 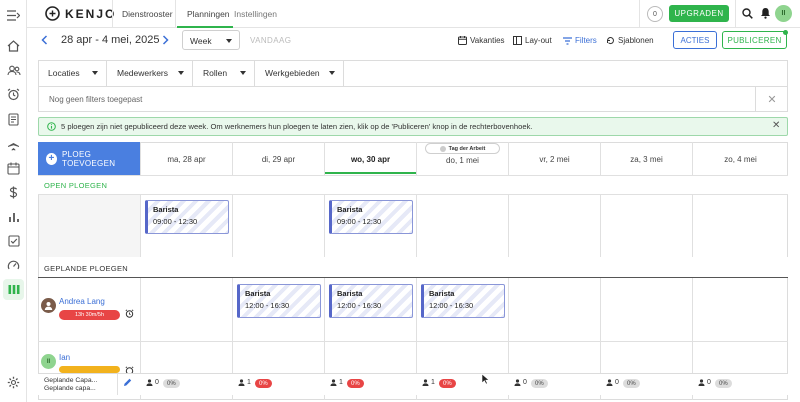 What do you see at coordinates (110, 40) in the screenshot?
I see `date-range: 28 apr - 4 mei, 2025` at bounding box center [110, 40].